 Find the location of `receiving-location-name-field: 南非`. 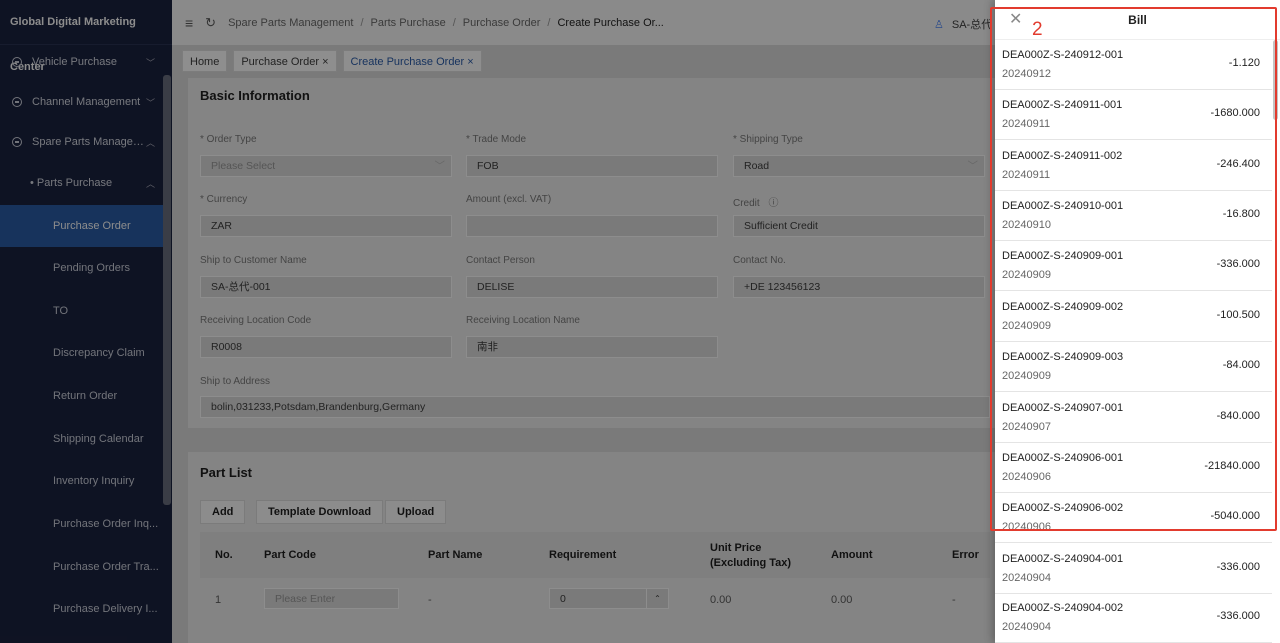

receiving-location-name-field: 南非 is located at coordinates (592, 347).